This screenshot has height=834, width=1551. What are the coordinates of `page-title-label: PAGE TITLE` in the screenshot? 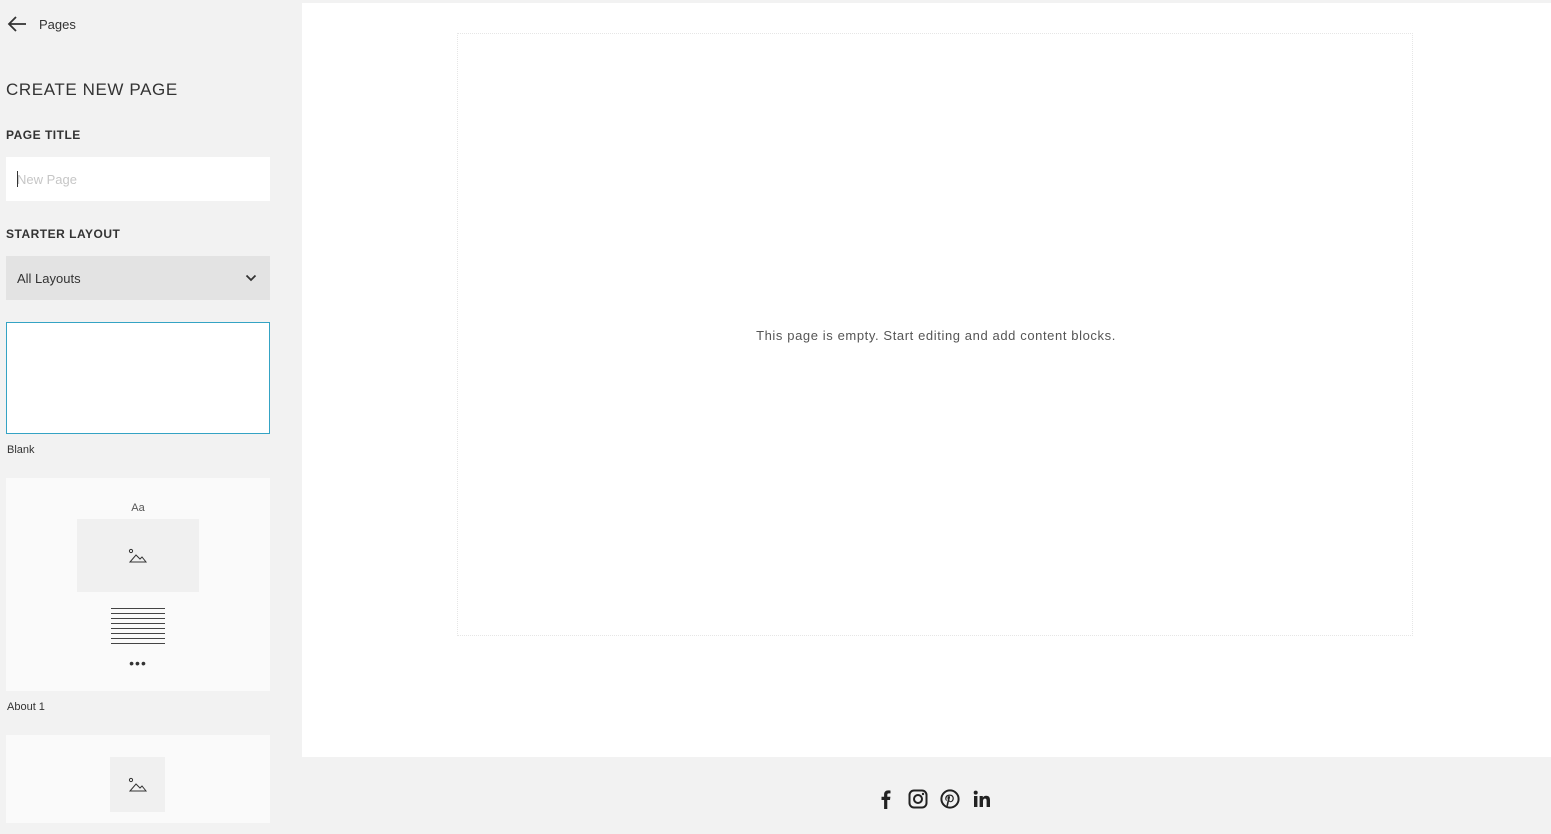 It's located at (43, 135).